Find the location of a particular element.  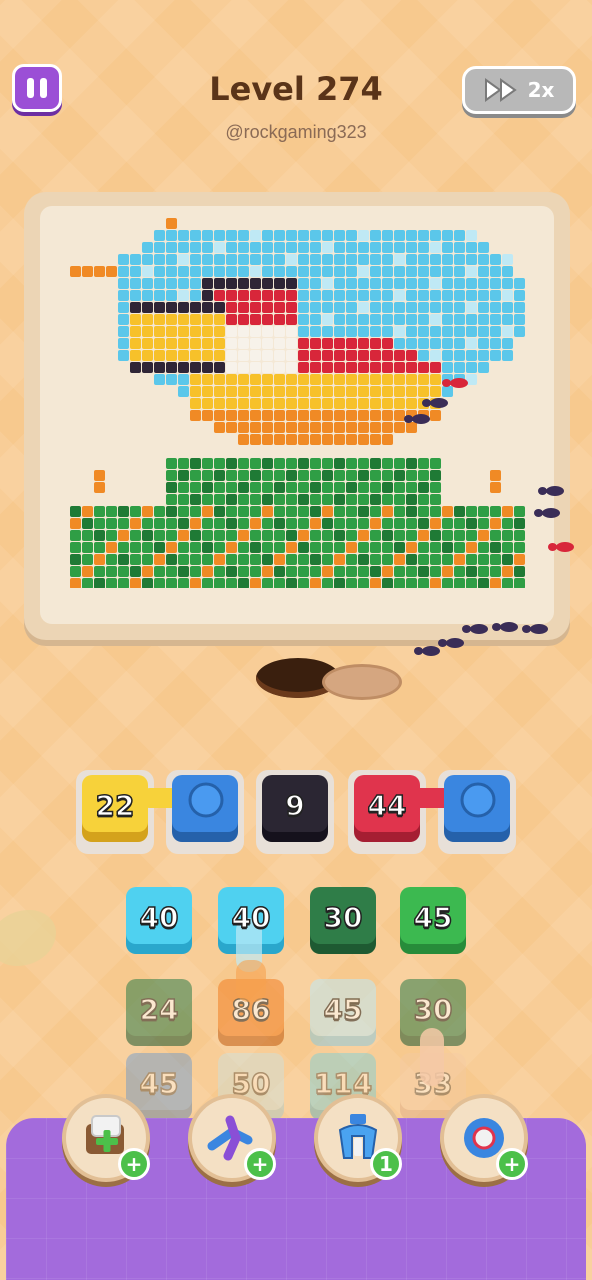

magnet-booster-button: 1 is located at coordinates (358, 1138).